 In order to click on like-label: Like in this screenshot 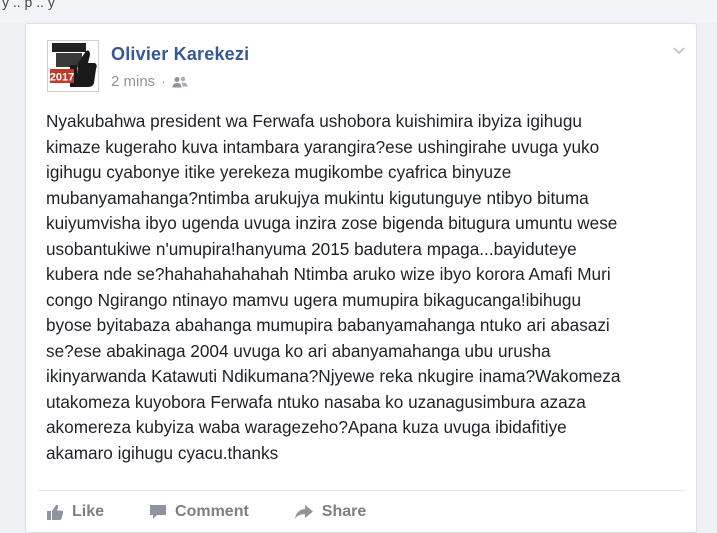, I will do `click(88, 511)`.